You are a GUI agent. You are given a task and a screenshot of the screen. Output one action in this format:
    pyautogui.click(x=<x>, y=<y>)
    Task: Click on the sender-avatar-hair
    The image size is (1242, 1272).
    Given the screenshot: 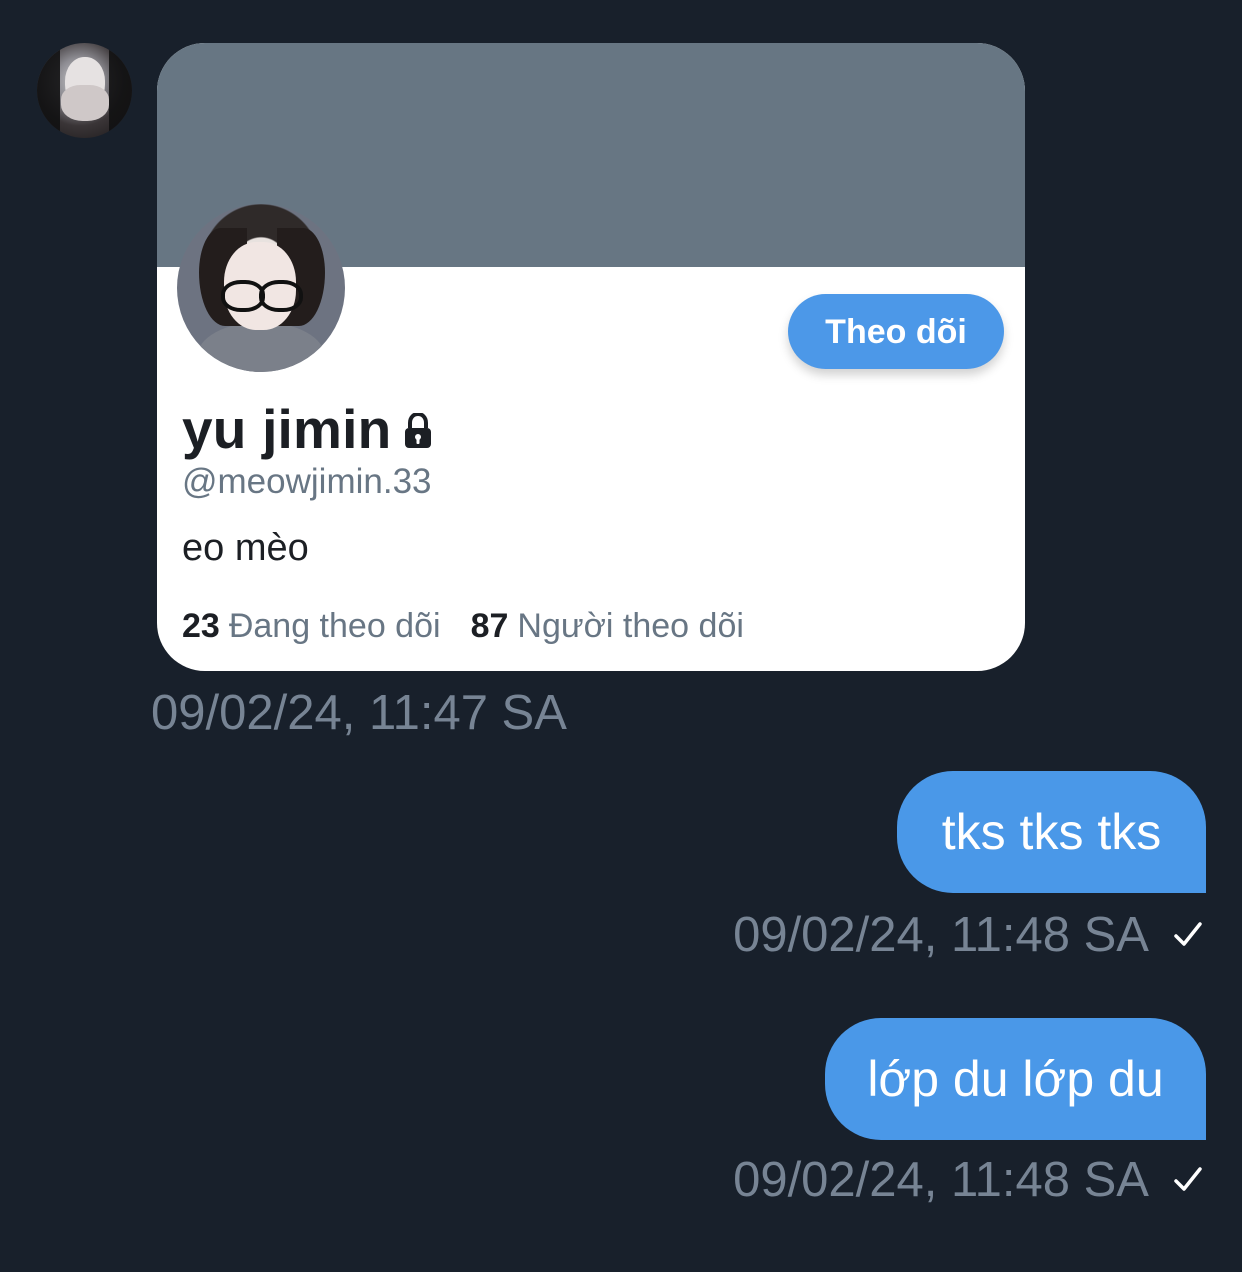 What is the action you would take?
    pyautogui.click(x=84, y=90)
    